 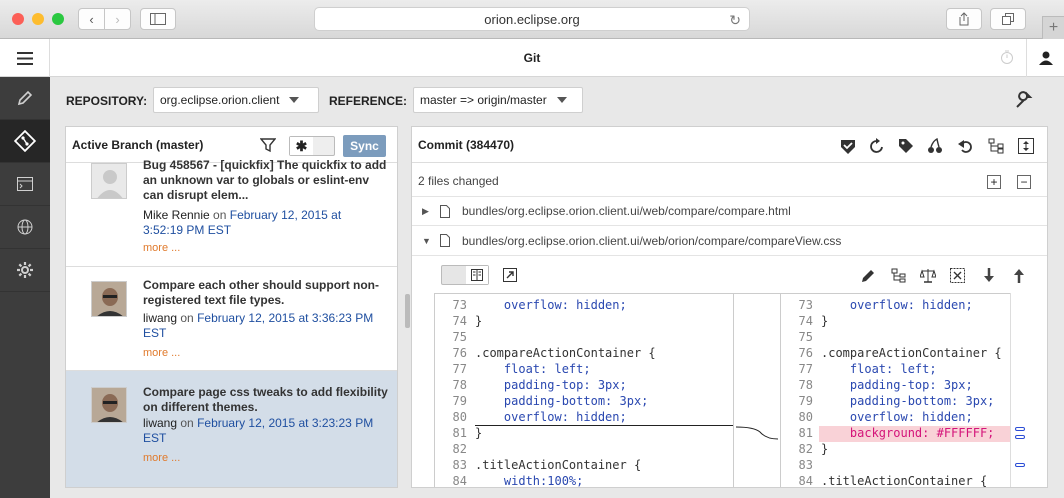 I want to click on terminal-icon, so click(x=25, y=184).